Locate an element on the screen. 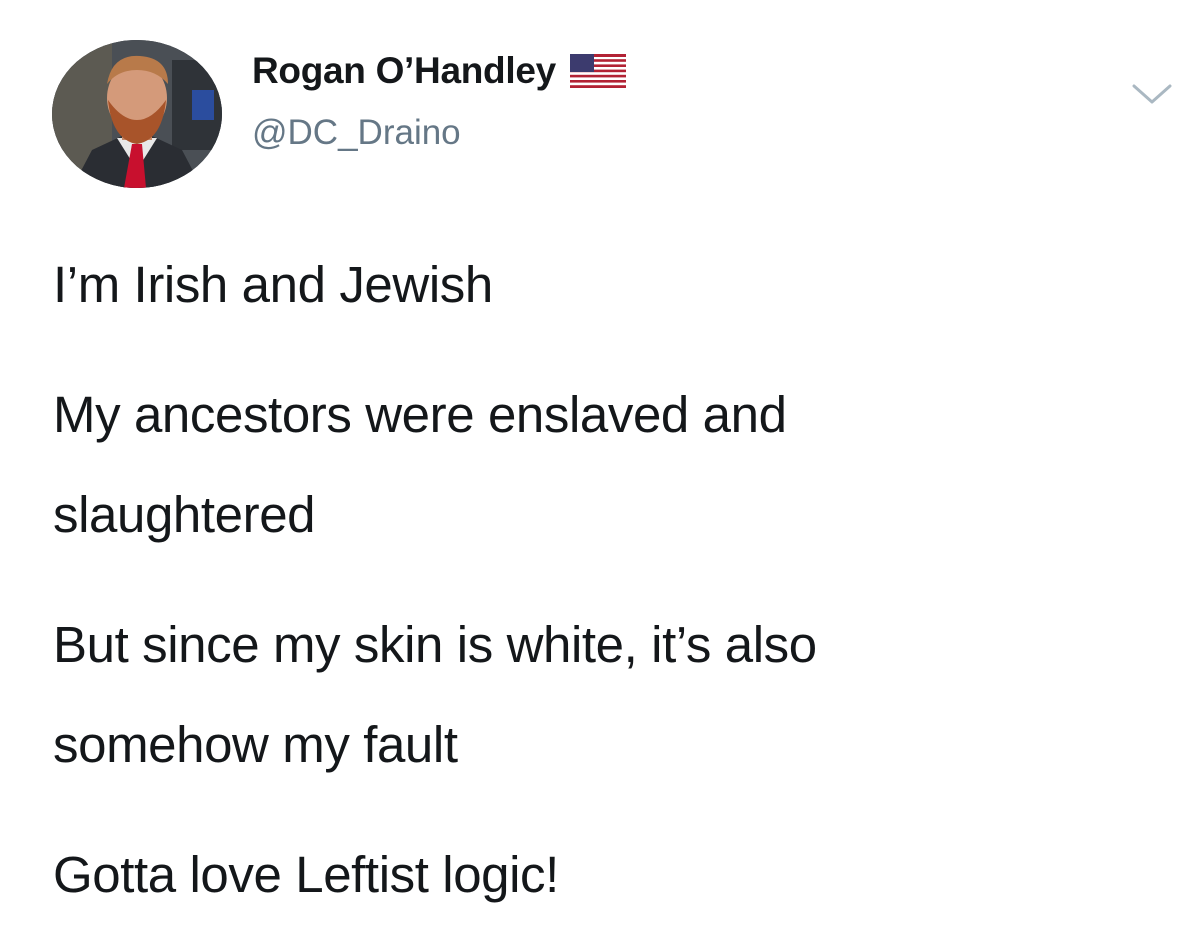 Image resolution: width=1200 pixels, height=945 pixels. author-name-row: Rogan O’Handley is located at coordinates (439, 71).